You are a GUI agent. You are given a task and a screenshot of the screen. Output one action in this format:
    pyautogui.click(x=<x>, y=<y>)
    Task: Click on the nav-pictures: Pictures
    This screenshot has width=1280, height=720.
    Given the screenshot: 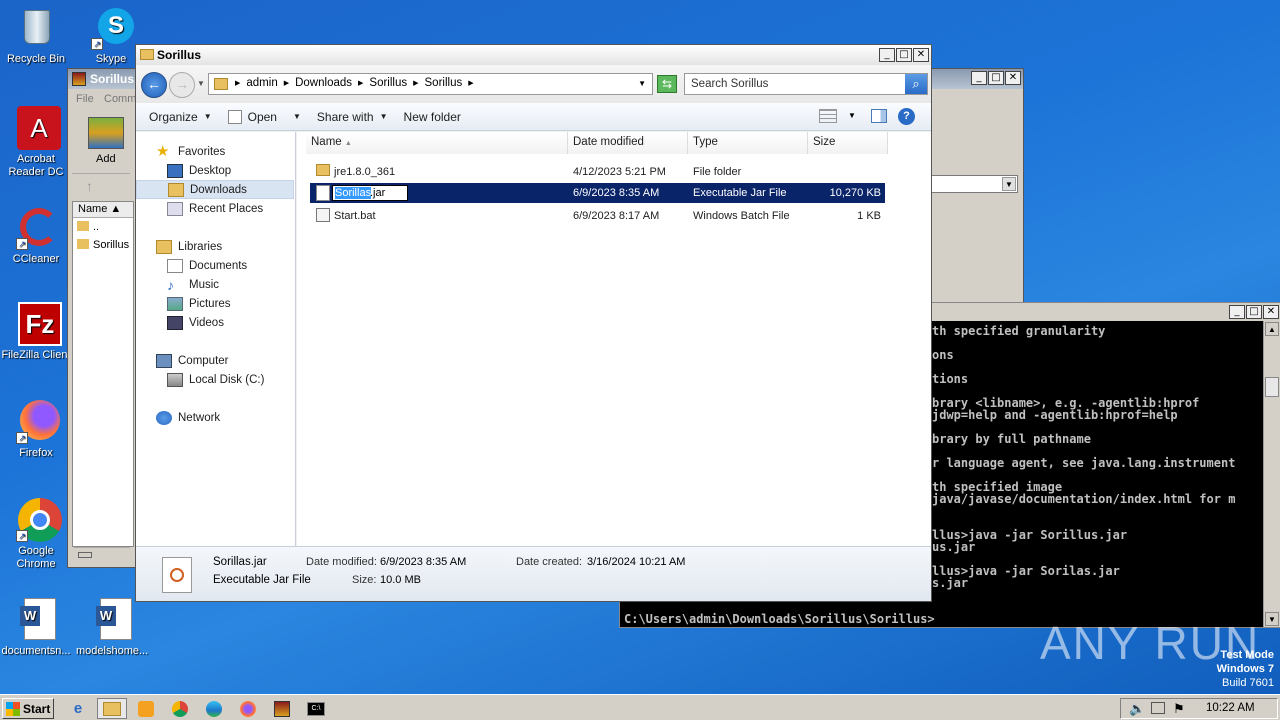 What is the action you would take?
    pyautogui.click(x=215, y=303)
    